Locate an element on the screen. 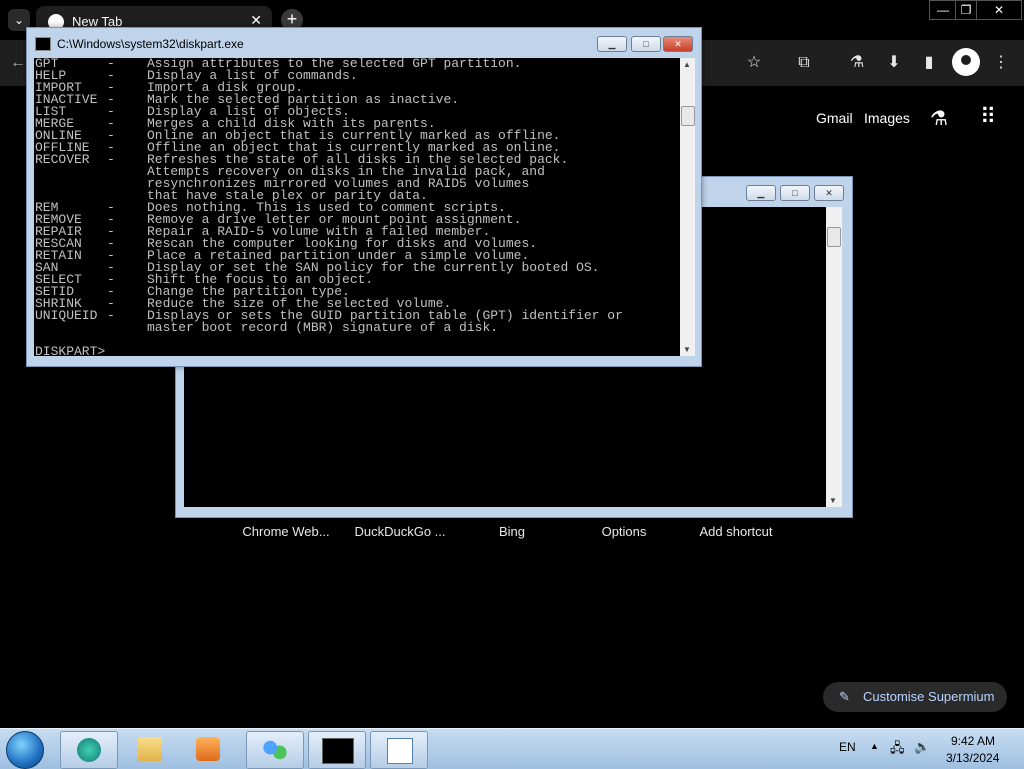 This screenshot has width=1024, height=769. back-arrow-icon: ← is located at coordinates (18, 63).